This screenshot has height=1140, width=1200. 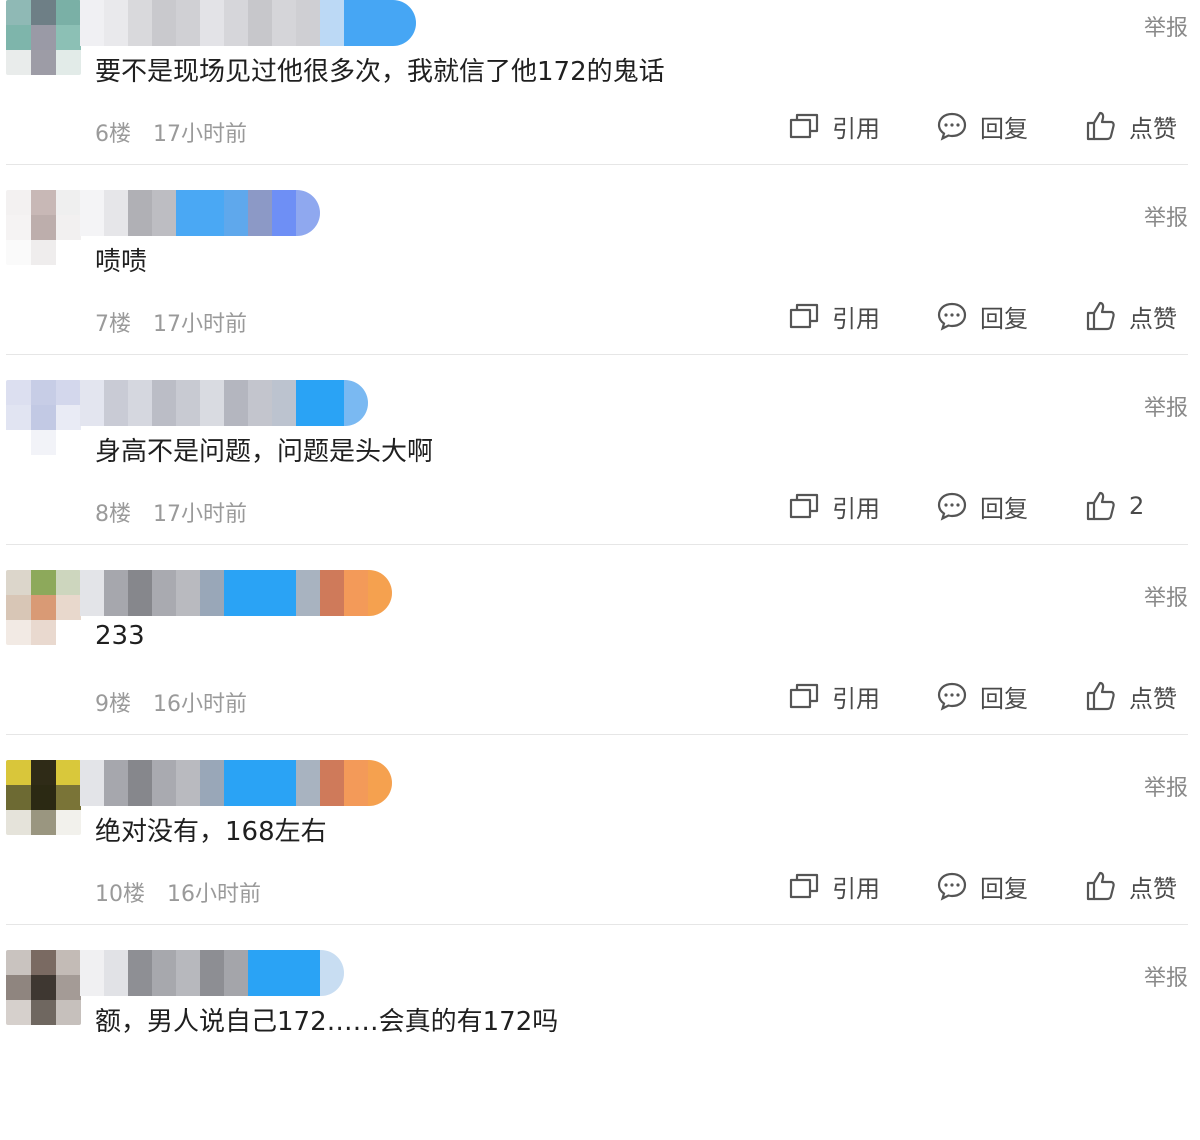 What do you see at coordinates (952, 126) in the screenshot?
I see `reply-icon` at bounding box center [952, 126].